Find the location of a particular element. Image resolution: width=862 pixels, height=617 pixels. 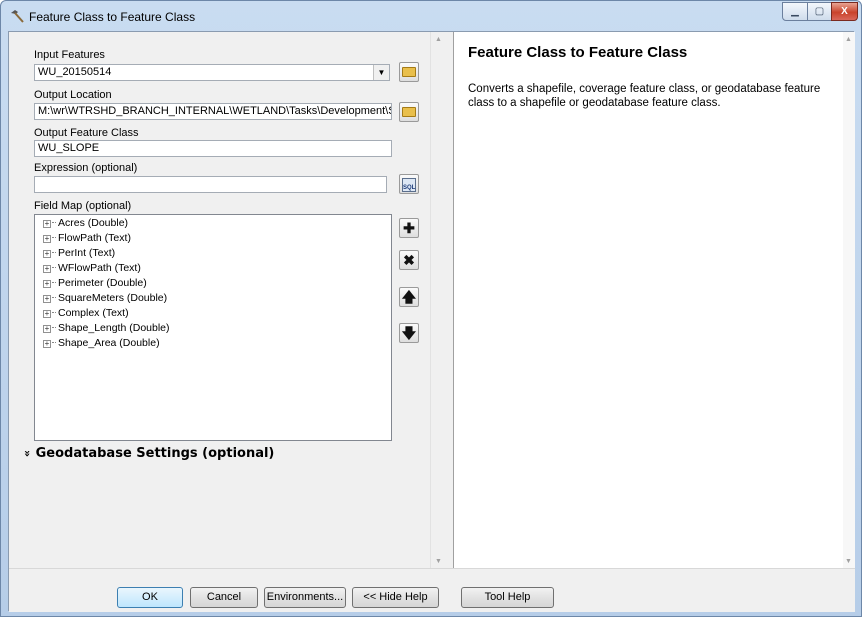

field-map-item: + WFlowPath (Text) is located at coordinates (92, 268).